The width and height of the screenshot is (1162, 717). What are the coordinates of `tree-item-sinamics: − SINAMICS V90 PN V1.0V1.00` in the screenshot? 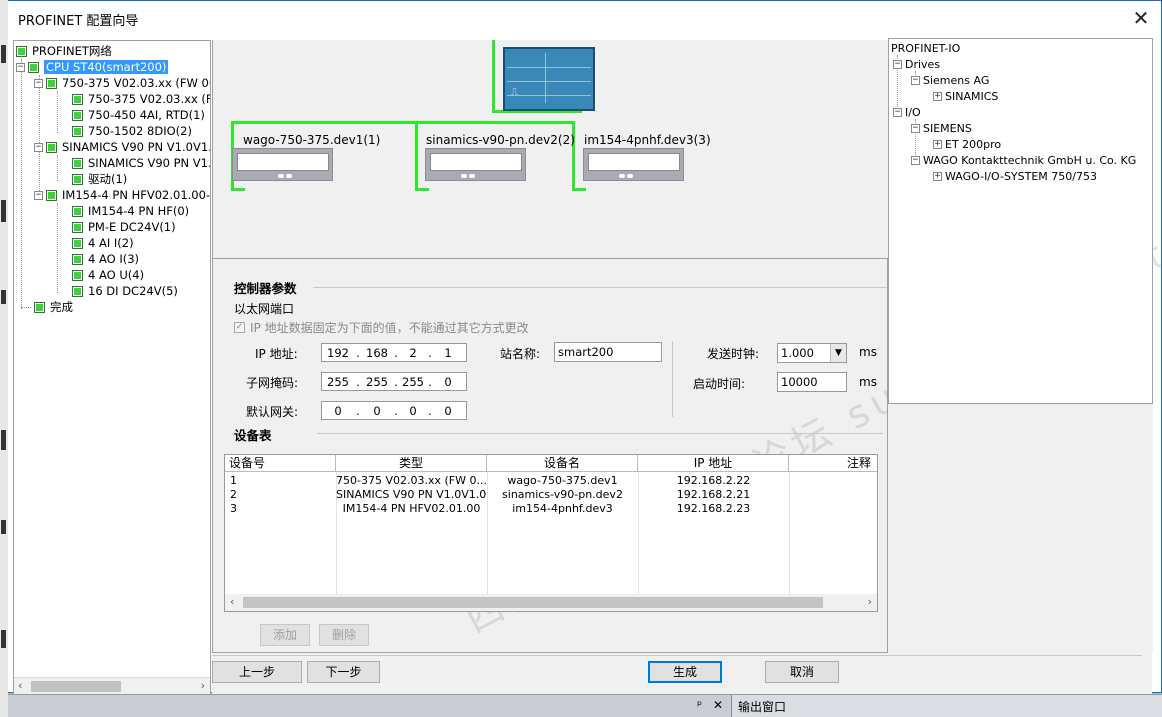 It's located at (122, 147).